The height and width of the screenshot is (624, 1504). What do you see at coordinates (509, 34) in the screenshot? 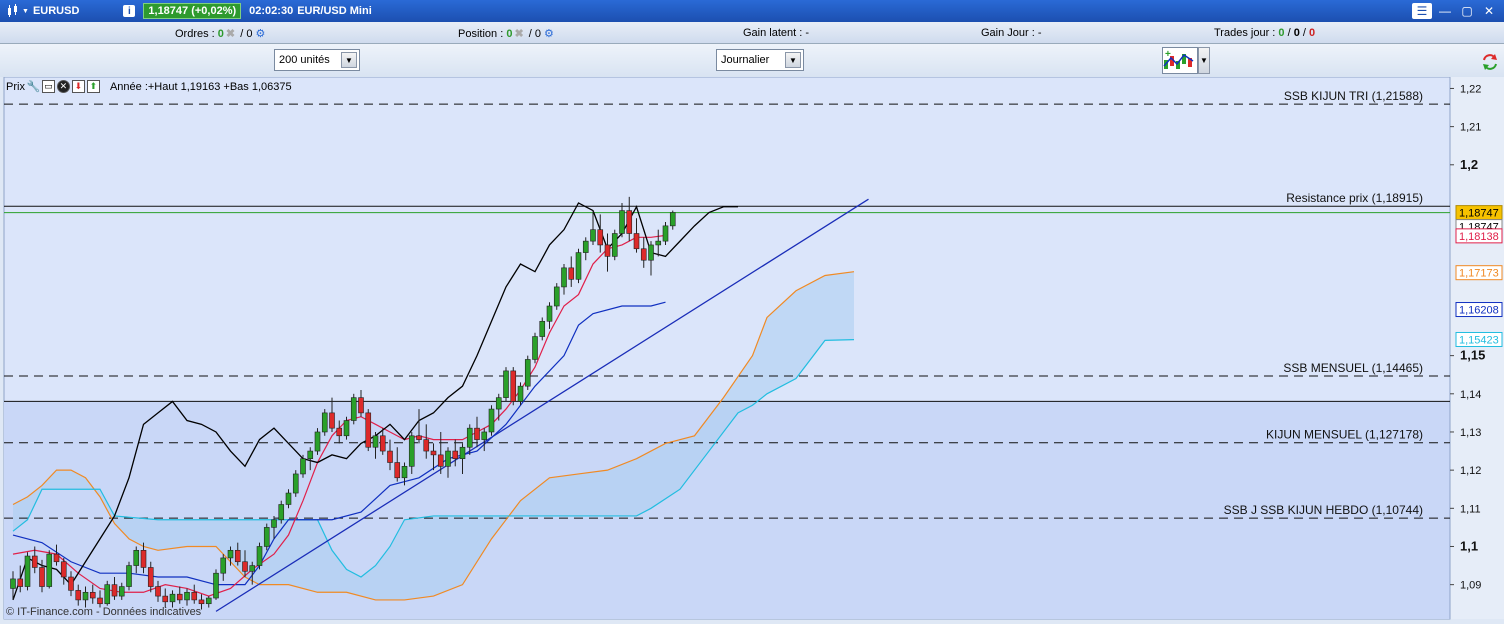
I see `position-value: 0` at bounding box center [509, 34].